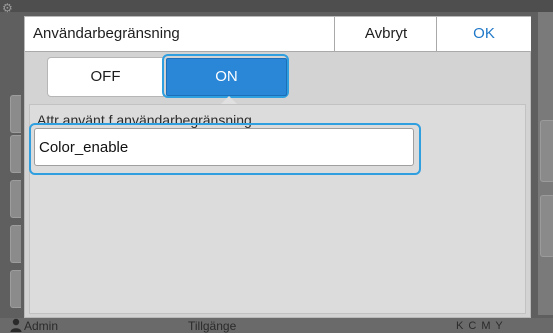  What do you see at coordinates (105, 77) in the screenshot?
I see `toggle-off-button: OFF` at bounding box center [105, 77].